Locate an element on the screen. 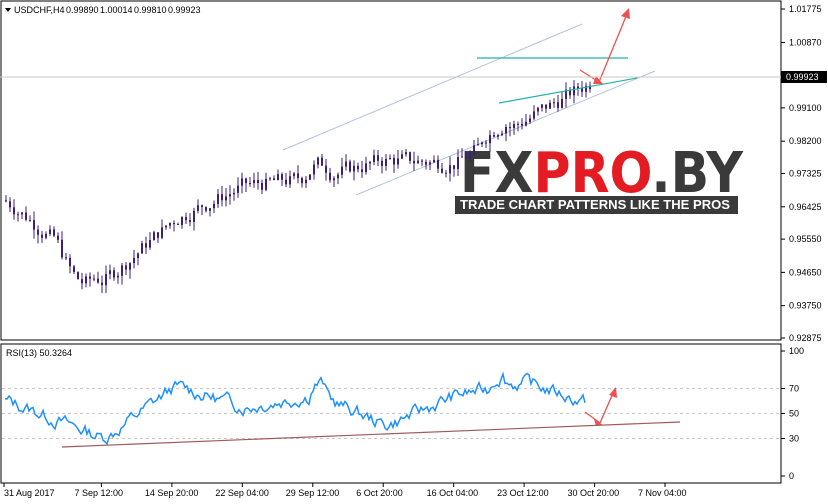 This screenshot has width=828, height=504. rsi-header: RSI(13) 50.3264 is located at coordinates (39, 353).